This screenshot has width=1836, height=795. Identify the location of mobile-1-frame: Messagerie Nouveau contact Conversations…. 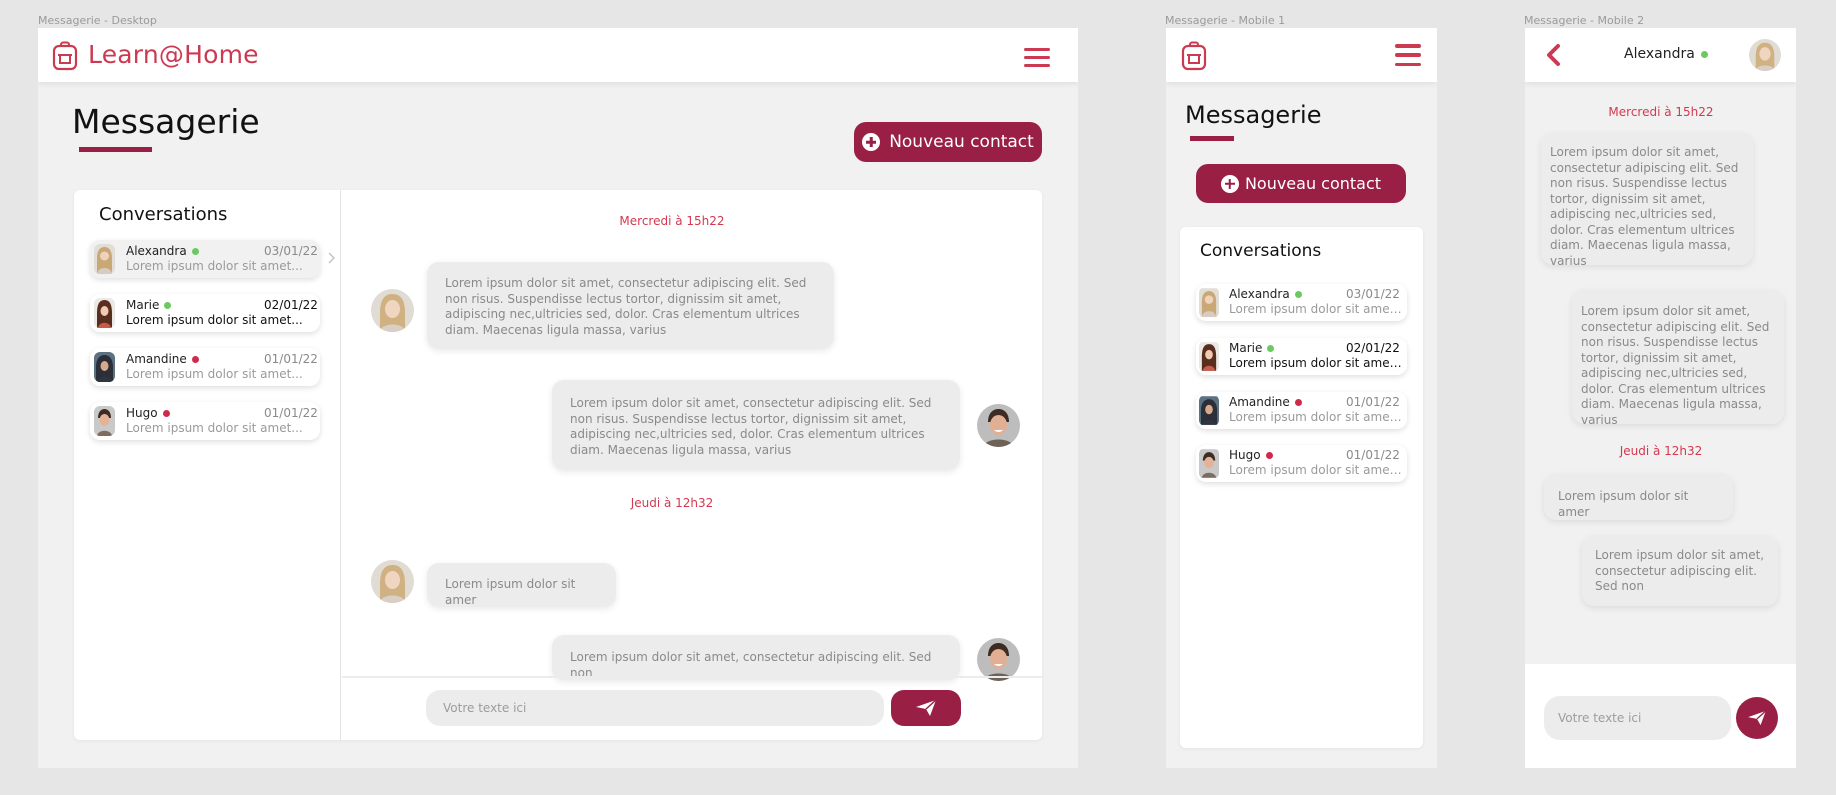
(1301, 398).